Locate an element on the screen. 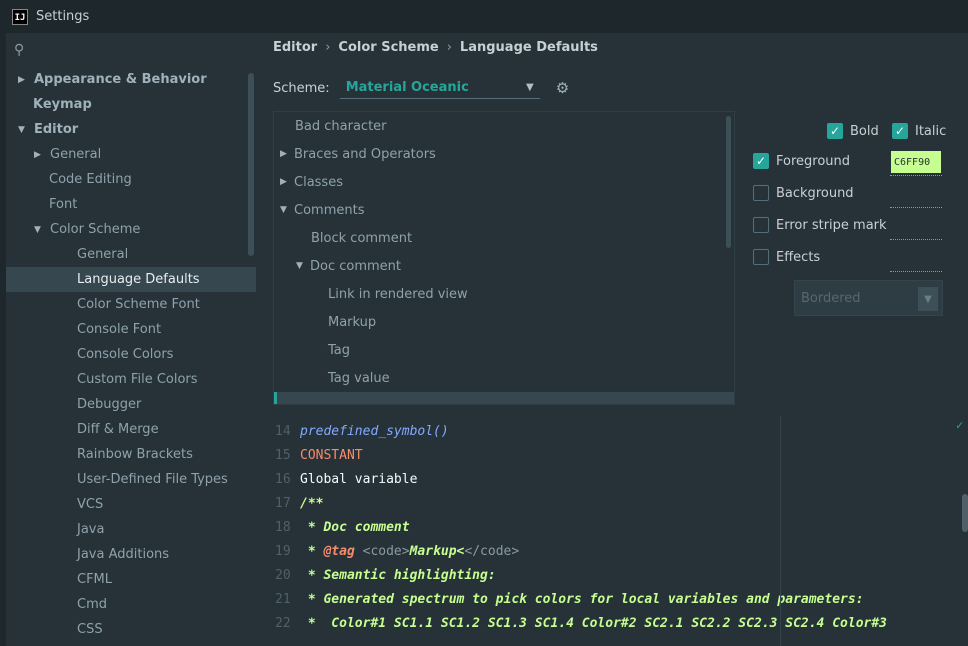 The height and width of the screenshot is (646, 968). element-item-doc-comment: ▼ Doc comment is located at coordinates (504, 266).